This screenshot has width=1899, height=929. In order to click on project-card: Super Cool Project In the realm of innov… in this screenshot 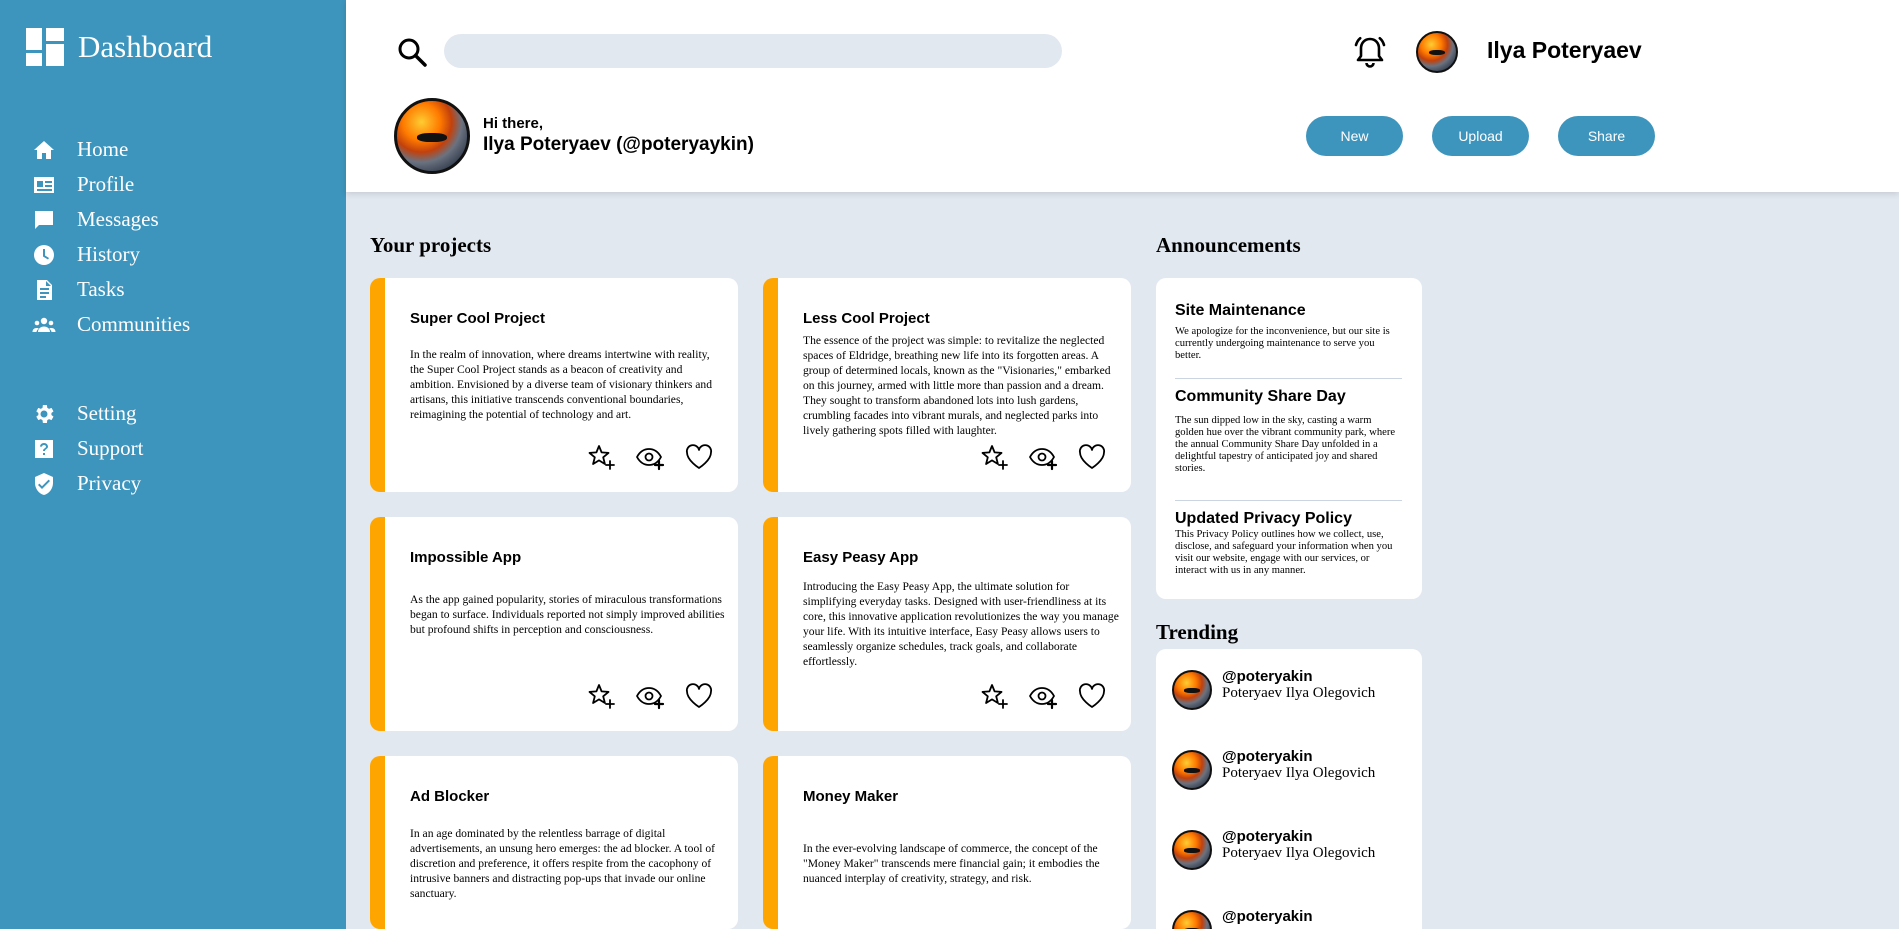, I will do `click(554, 385)`.